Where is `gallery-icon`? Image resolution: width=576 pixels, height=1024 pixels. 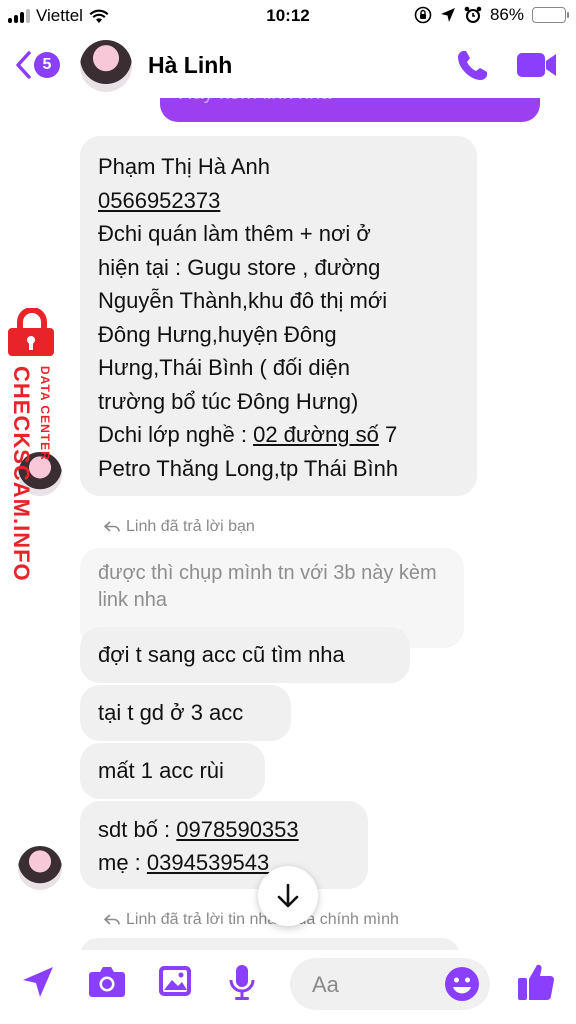
gallery-icon is located at coordinates (175, 981).